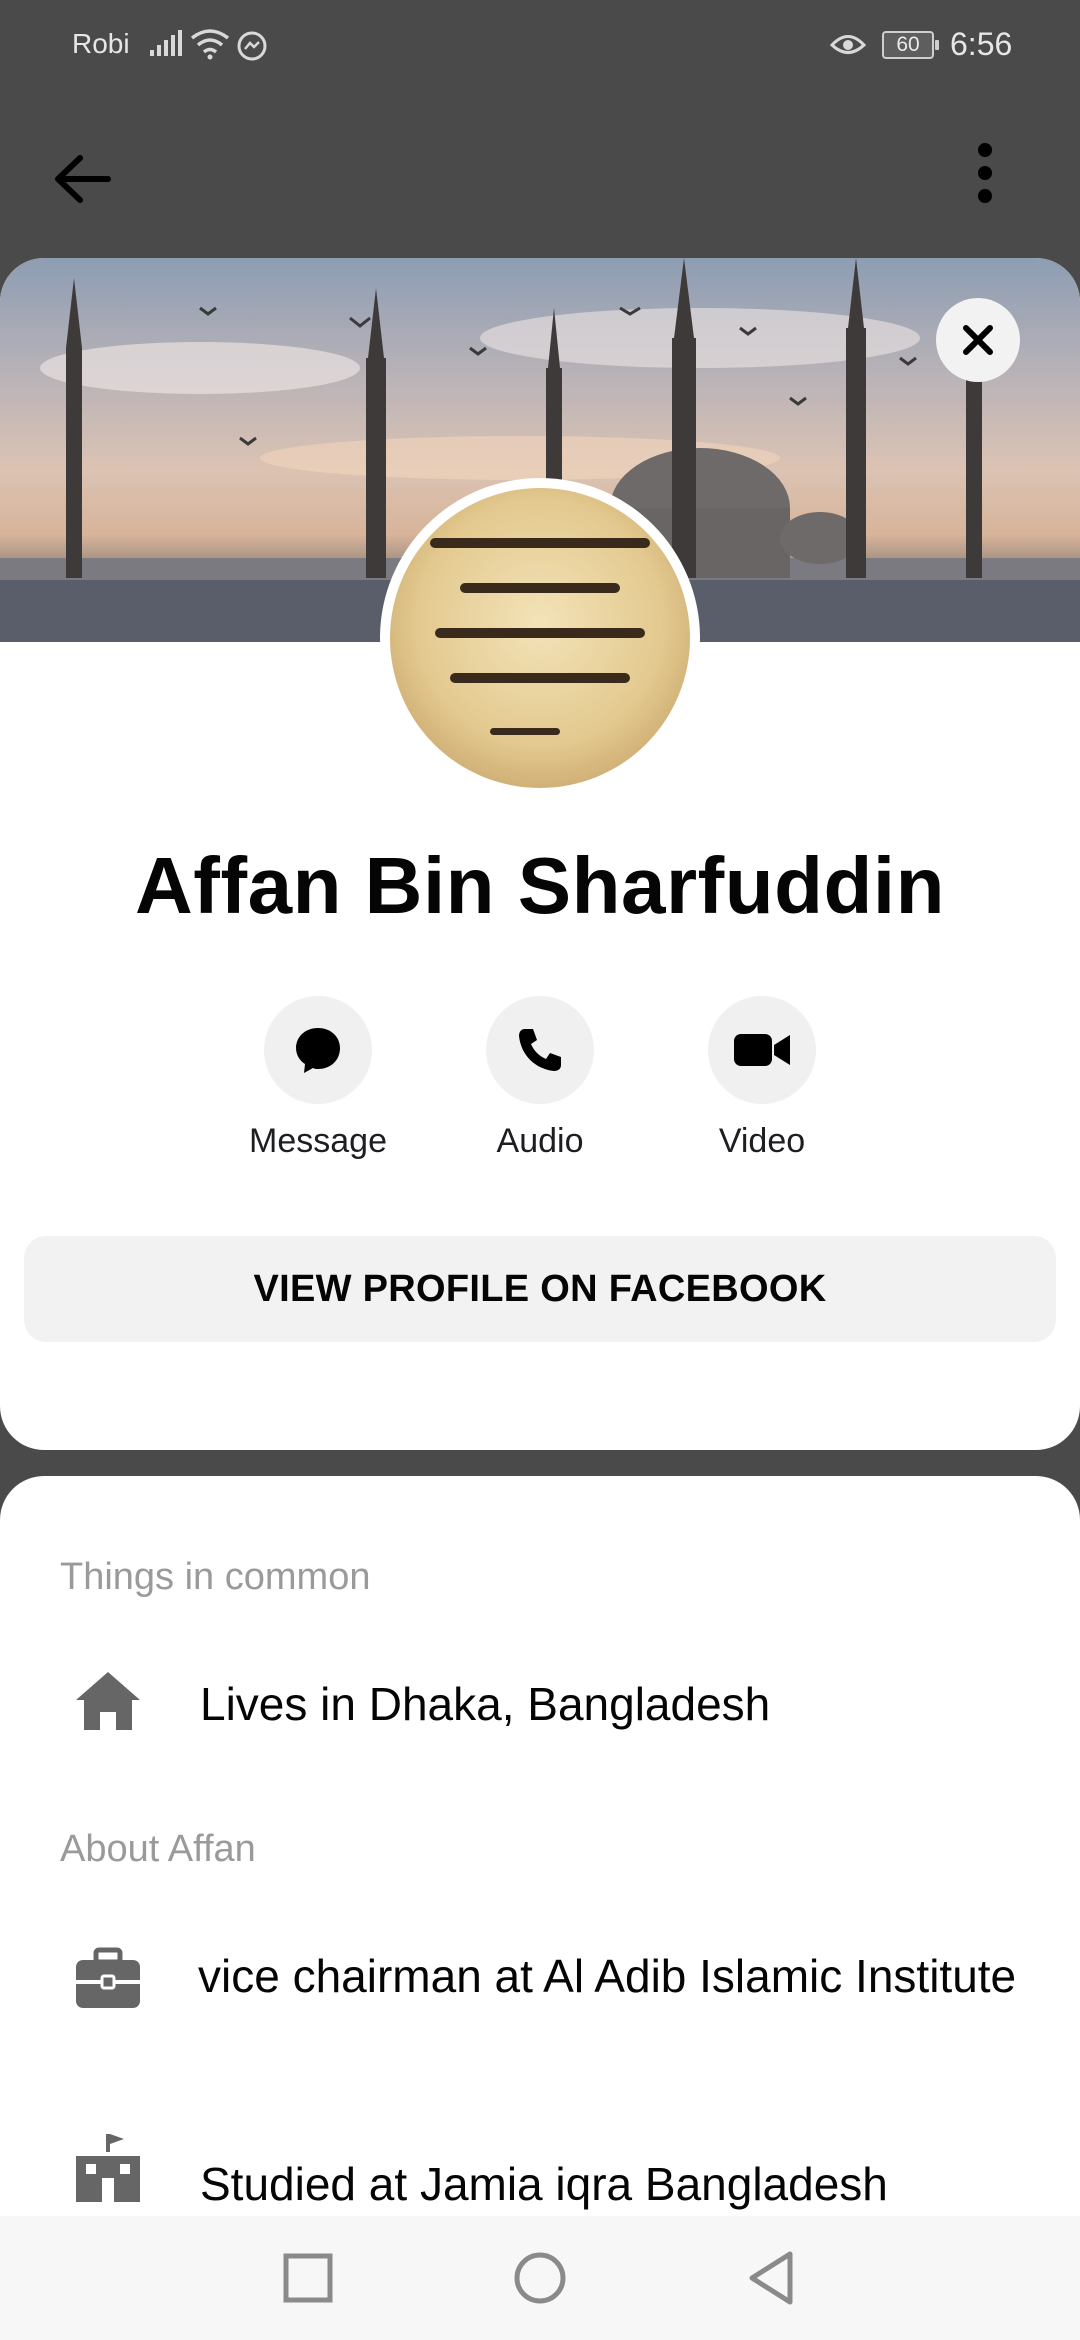 The height and width of the screenshot is (2340, 1080). I want to click on circle-icon, so click(540, 2278).